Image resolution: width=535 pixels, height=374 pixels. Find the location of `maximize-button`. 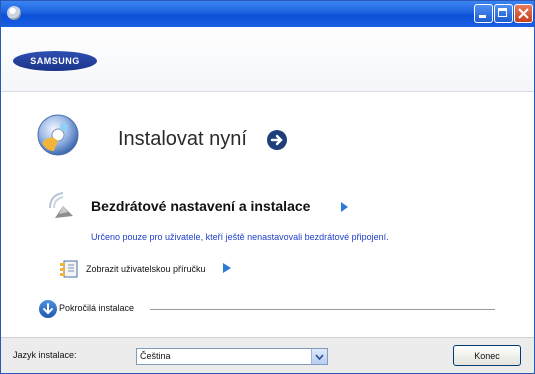

maximize-button is located at coordinates (503, 13).